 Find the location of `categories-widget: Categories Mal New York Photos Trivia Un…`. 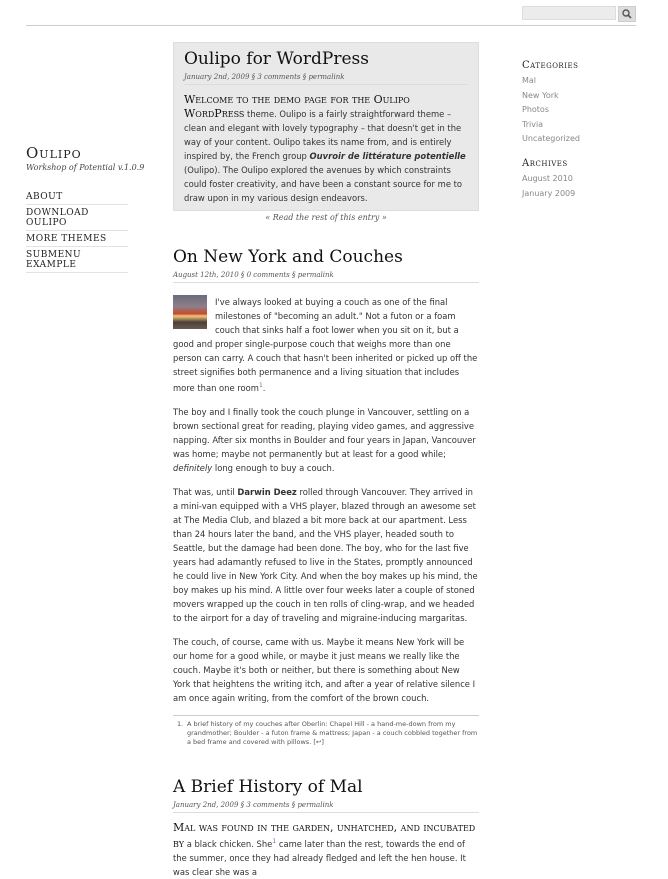

categories-widget: Categories Mal New York Photos Trivia Un… is located at coordinates (577, 103).